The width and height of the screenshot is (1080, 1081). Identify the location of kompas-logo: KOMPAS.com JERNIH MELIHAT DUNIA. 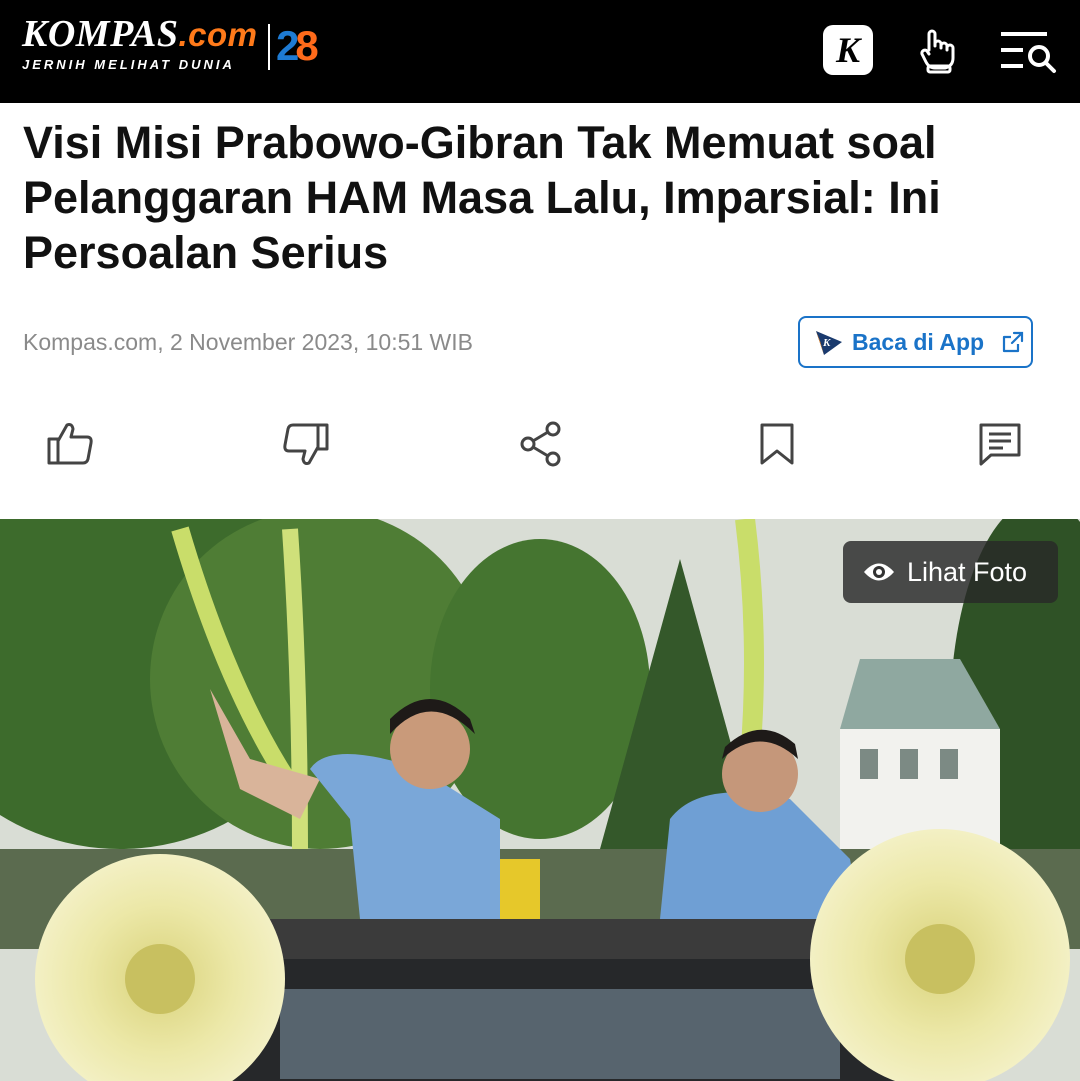
(139, 43).